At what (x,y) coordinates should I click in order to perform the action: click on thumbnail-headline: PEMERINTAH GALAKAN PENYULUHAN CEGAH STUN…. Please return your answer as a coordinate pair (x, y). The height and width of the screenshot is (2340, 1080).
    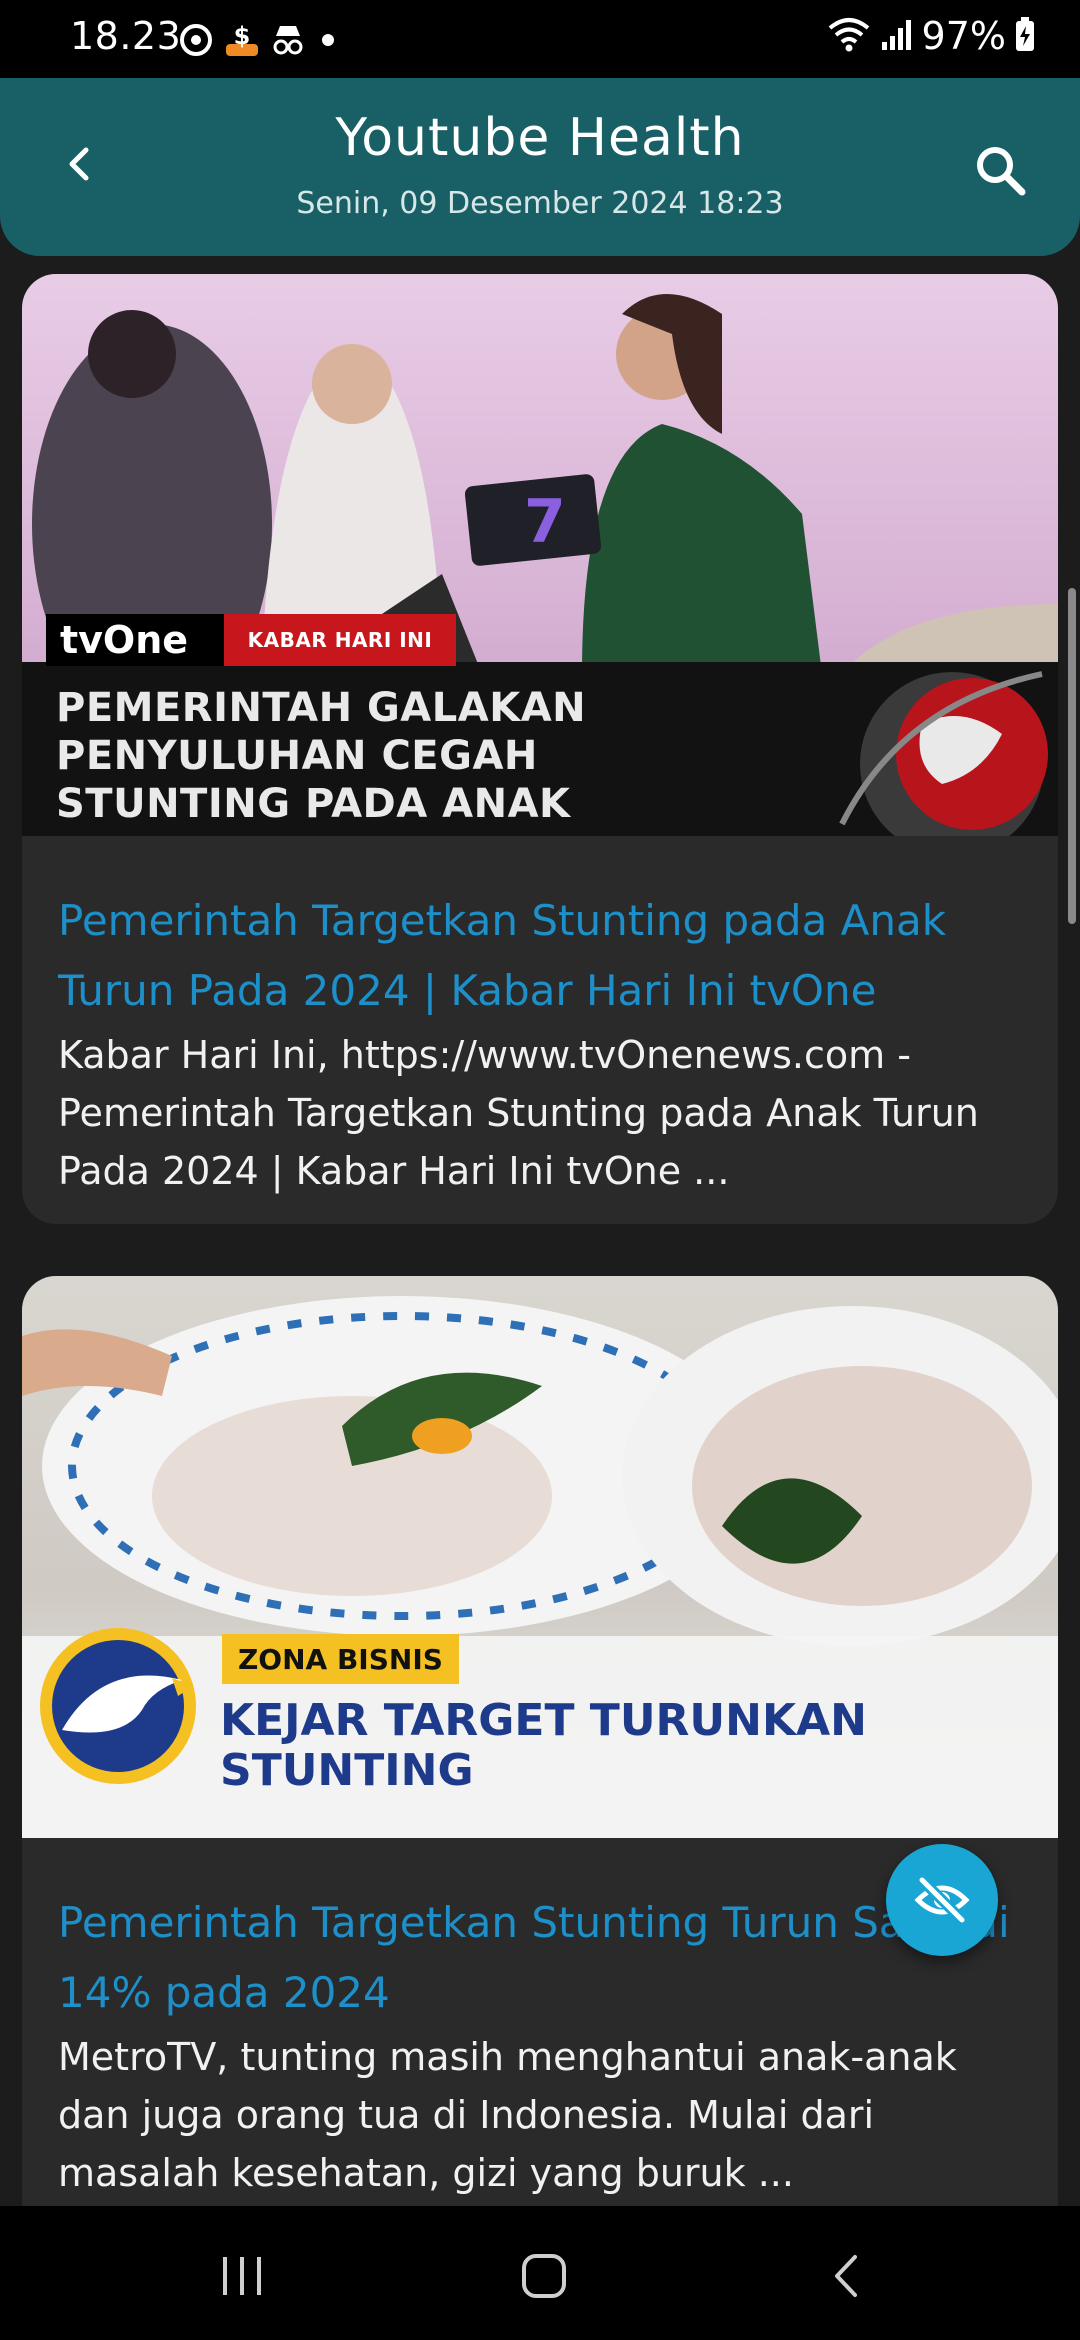
    Looking at the image, I should click on (321, 756).